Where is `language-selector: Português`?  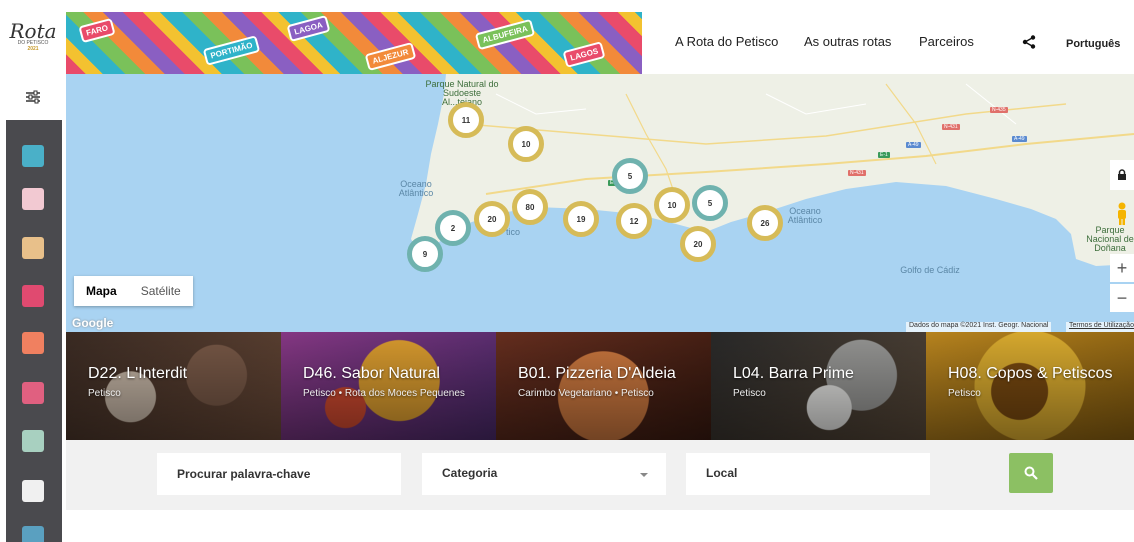 language-selector: Português is located at coordinates (1093, 44).